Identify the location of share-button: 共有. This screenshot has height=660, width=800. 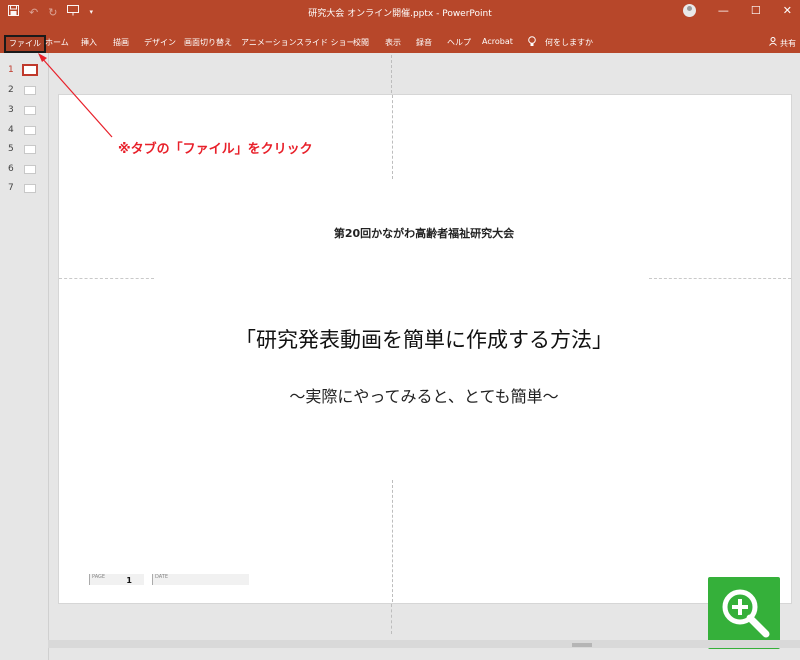
(782, 43).